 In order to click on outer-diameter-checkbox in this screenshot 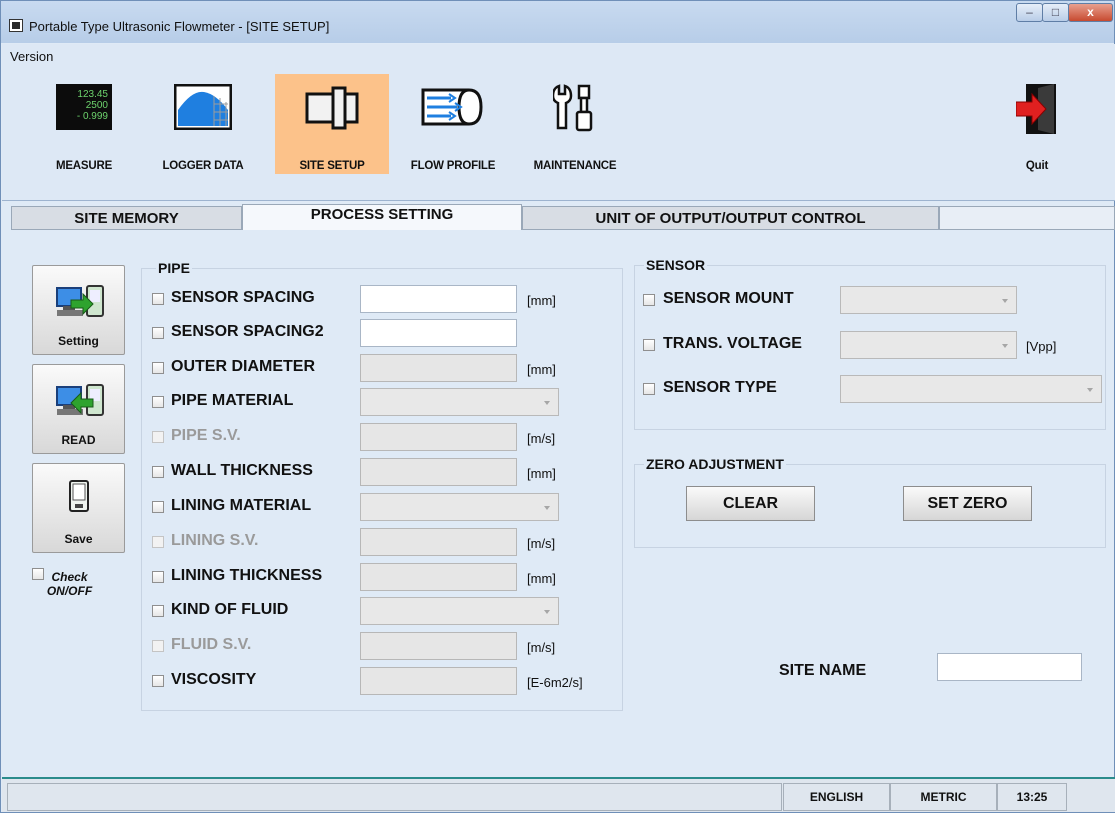, I will do `click(158, 368)`.